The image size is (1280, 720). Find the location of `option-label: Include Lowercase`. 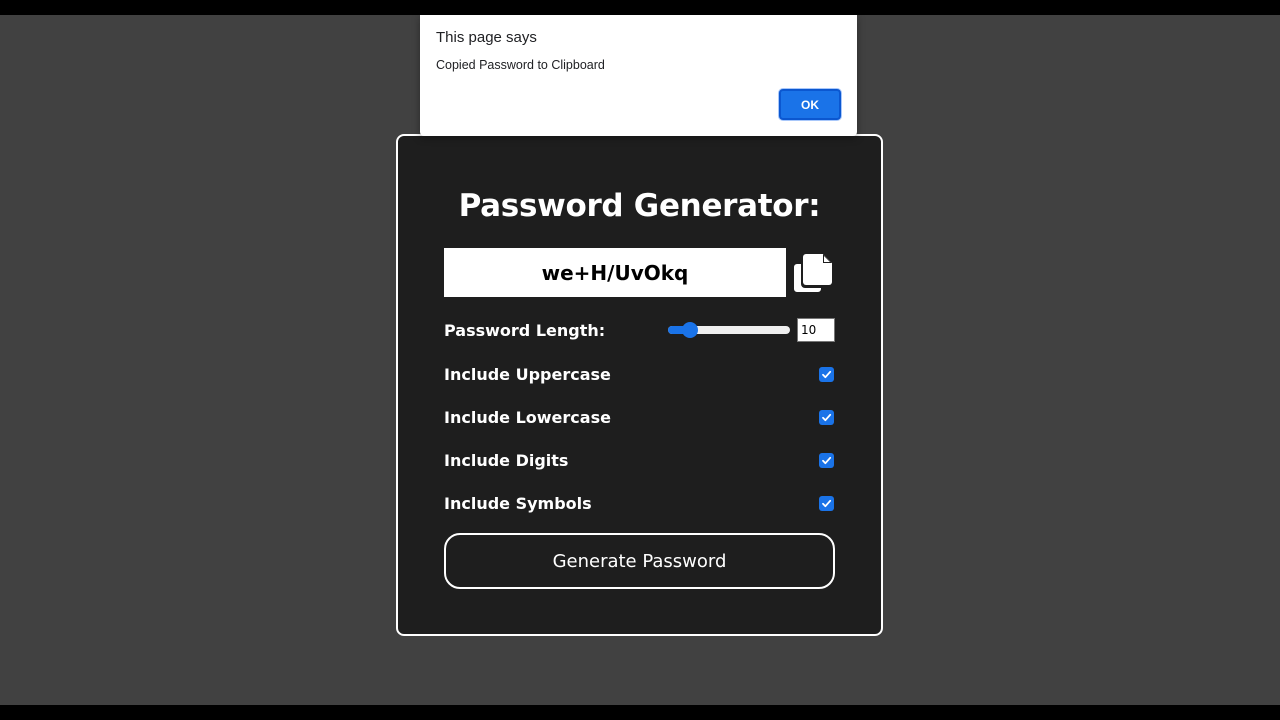

option-label: Include Lowercase is located at coordinates (527, 417).